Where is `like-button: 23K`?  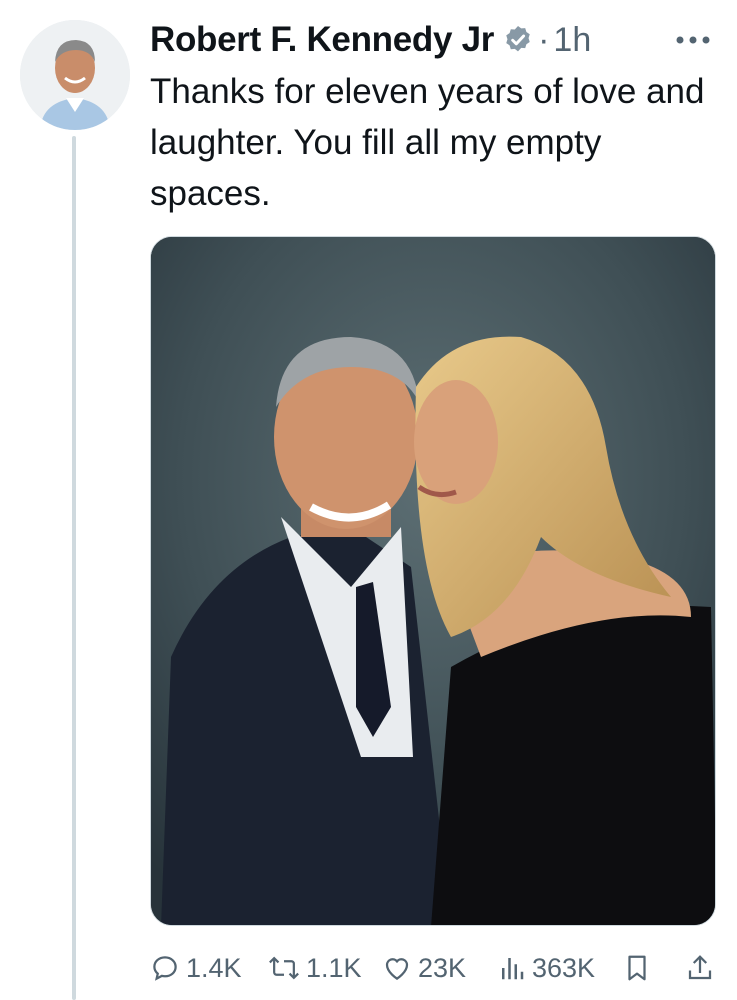 like-button: 23K is located at coordinates (424, 968).